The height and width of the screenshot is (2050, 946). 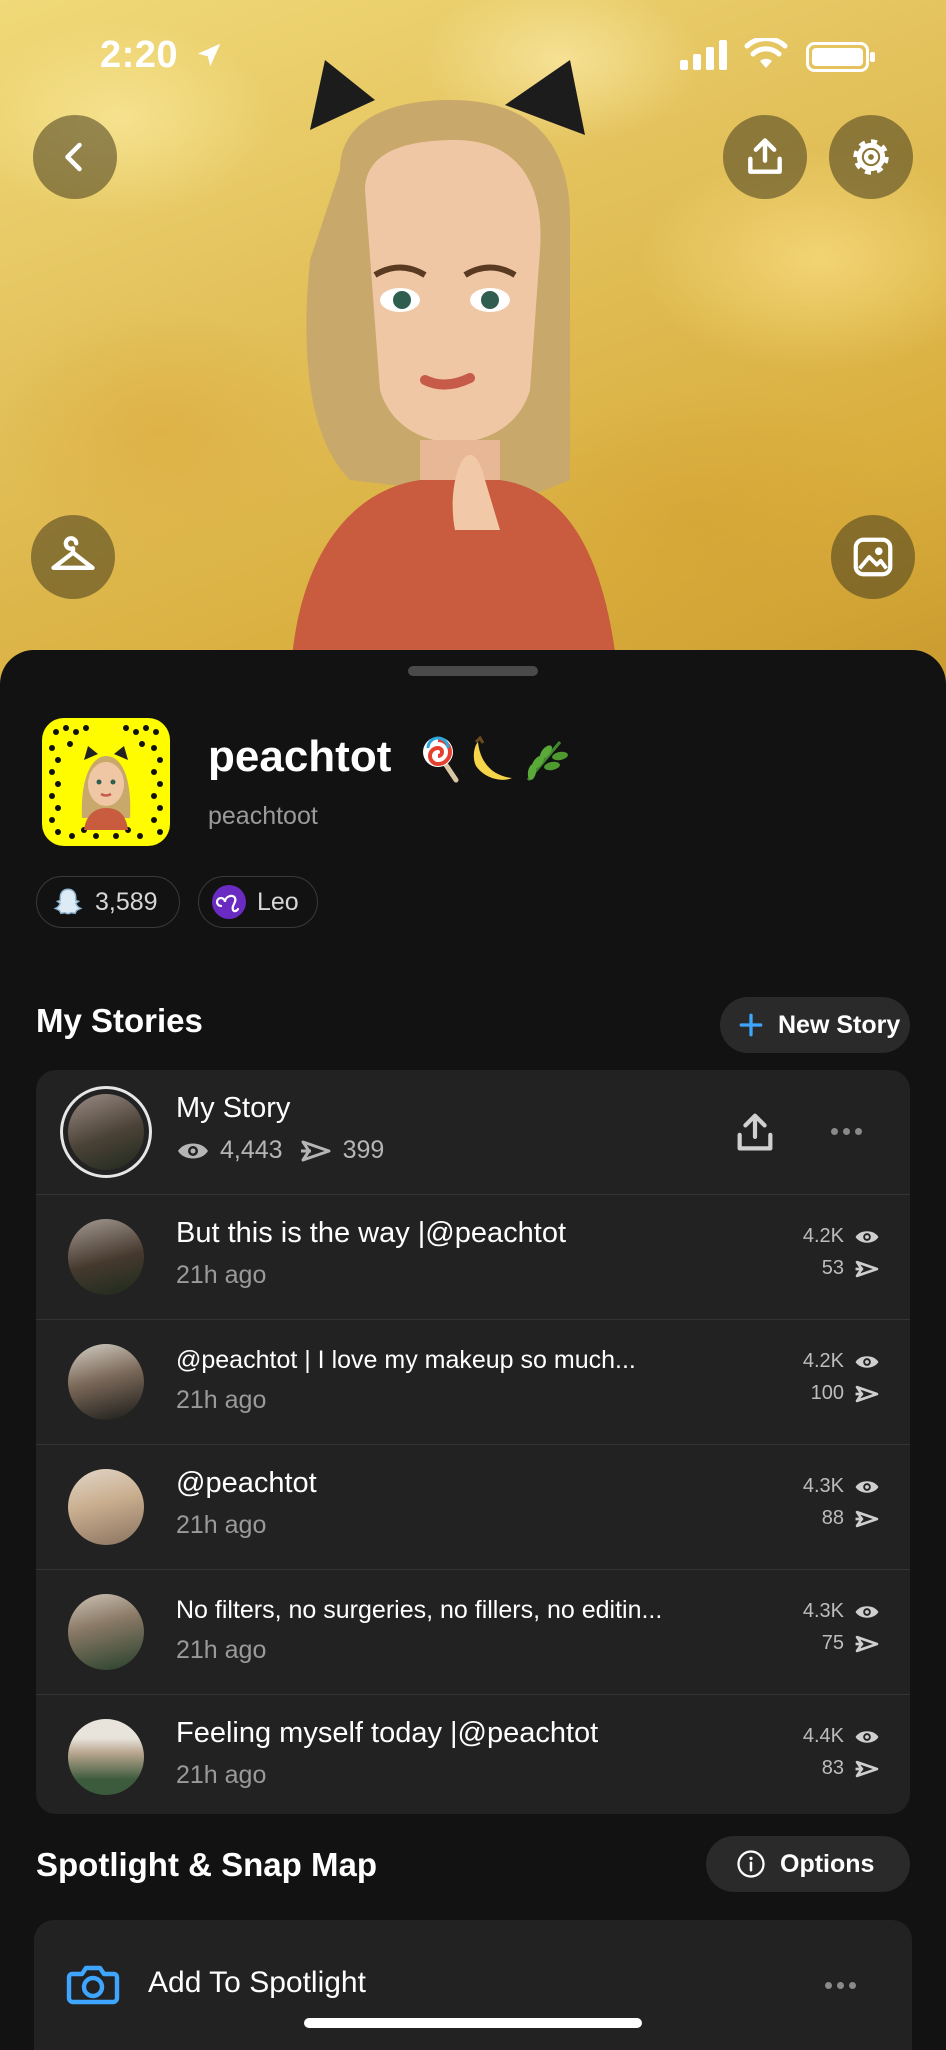 What do you see at coordinates (233, 1108) in the screenshot?
I see `my-story-title: My Story` at bounding box center [233, 1108].